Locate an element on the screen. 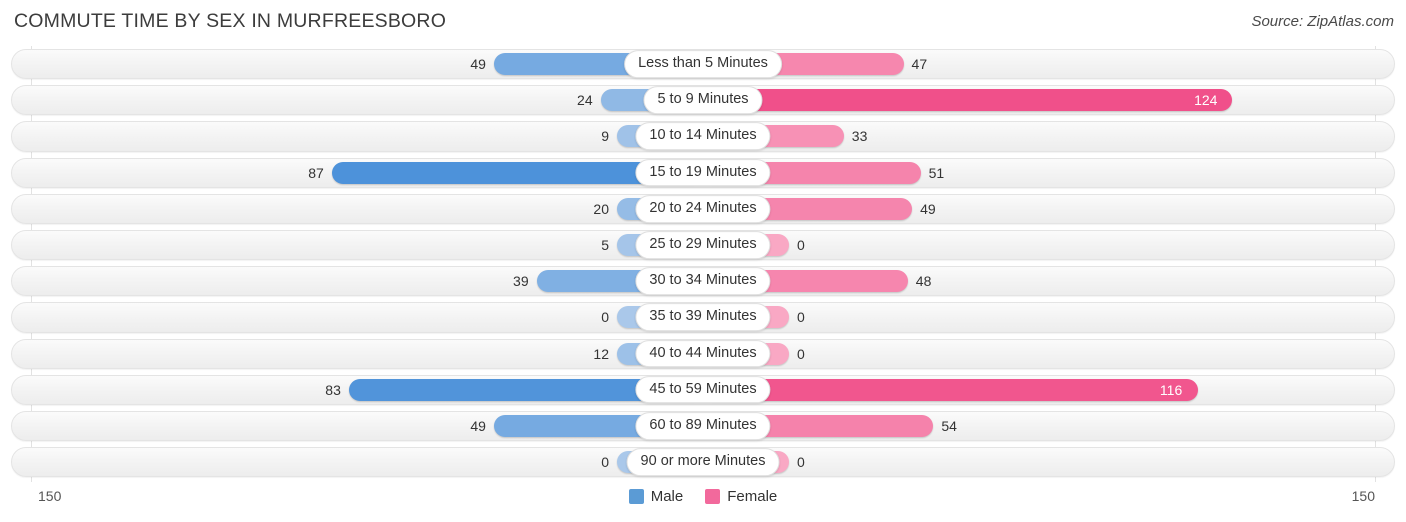  chart-footer: 150 150 Male Female is located at coordinates (703, 503).